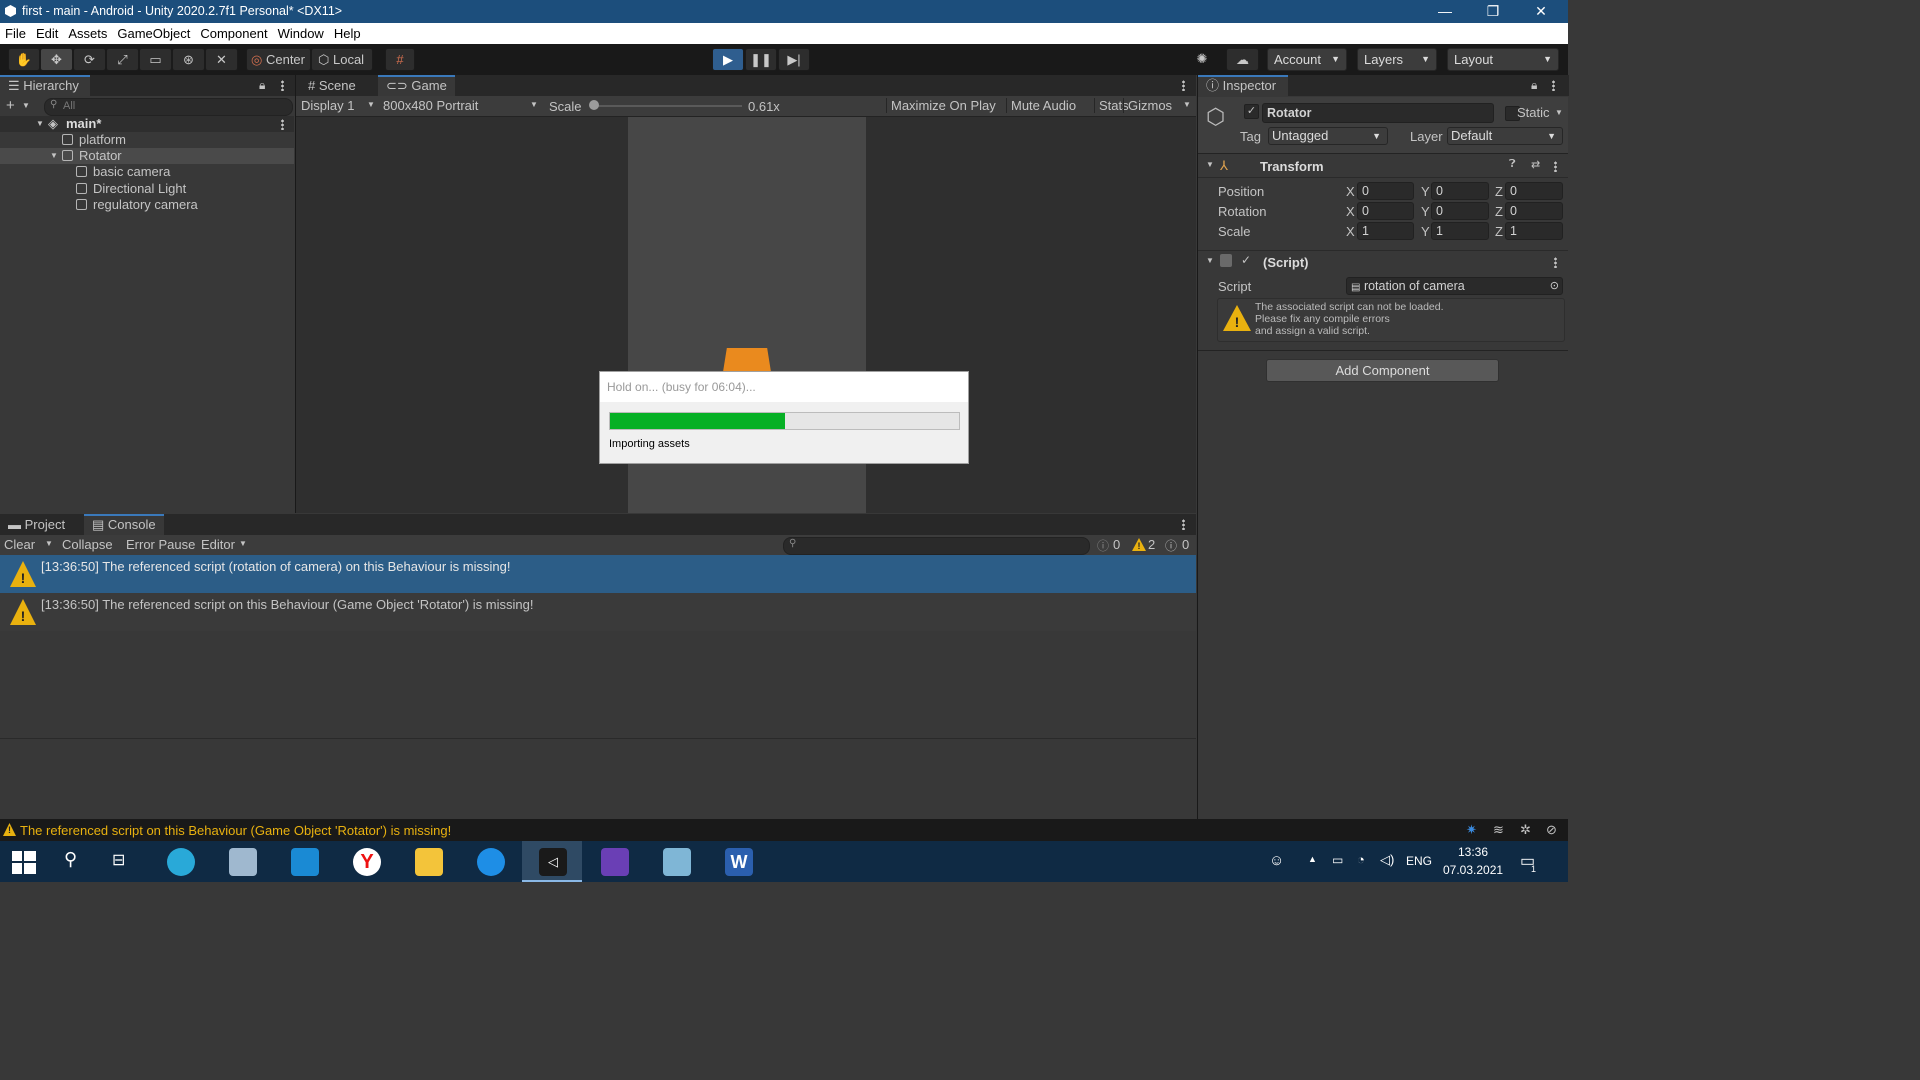 This screenshot has width=1920, height=1080. What do you see at coordinates (1183, 524) in the screenshot?
I see `console-menu-icon` at bounding box center [1183, 524].